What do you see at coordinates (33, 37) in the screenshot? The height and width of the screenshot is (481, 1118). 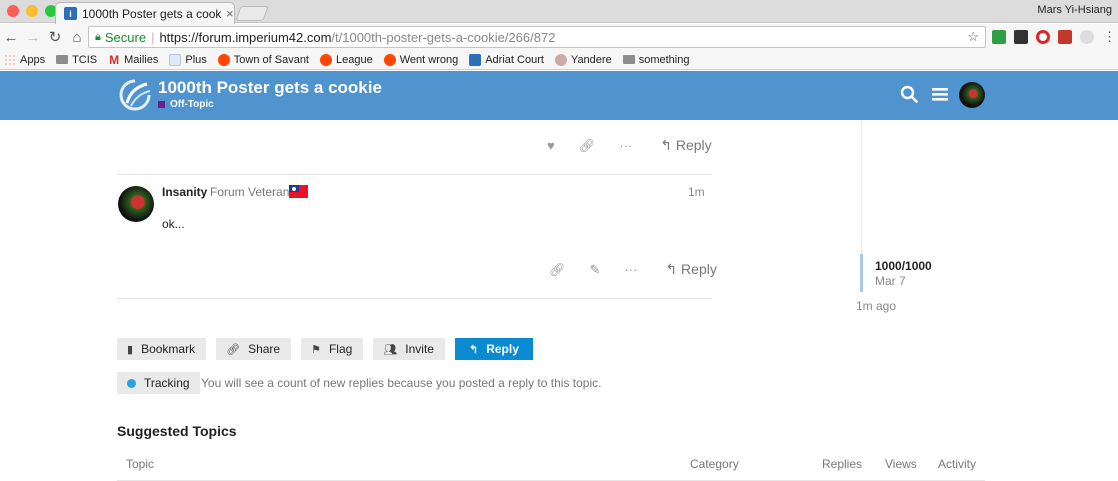 I see `forward-arrow-icon: →` at bounding box center [33, 37].